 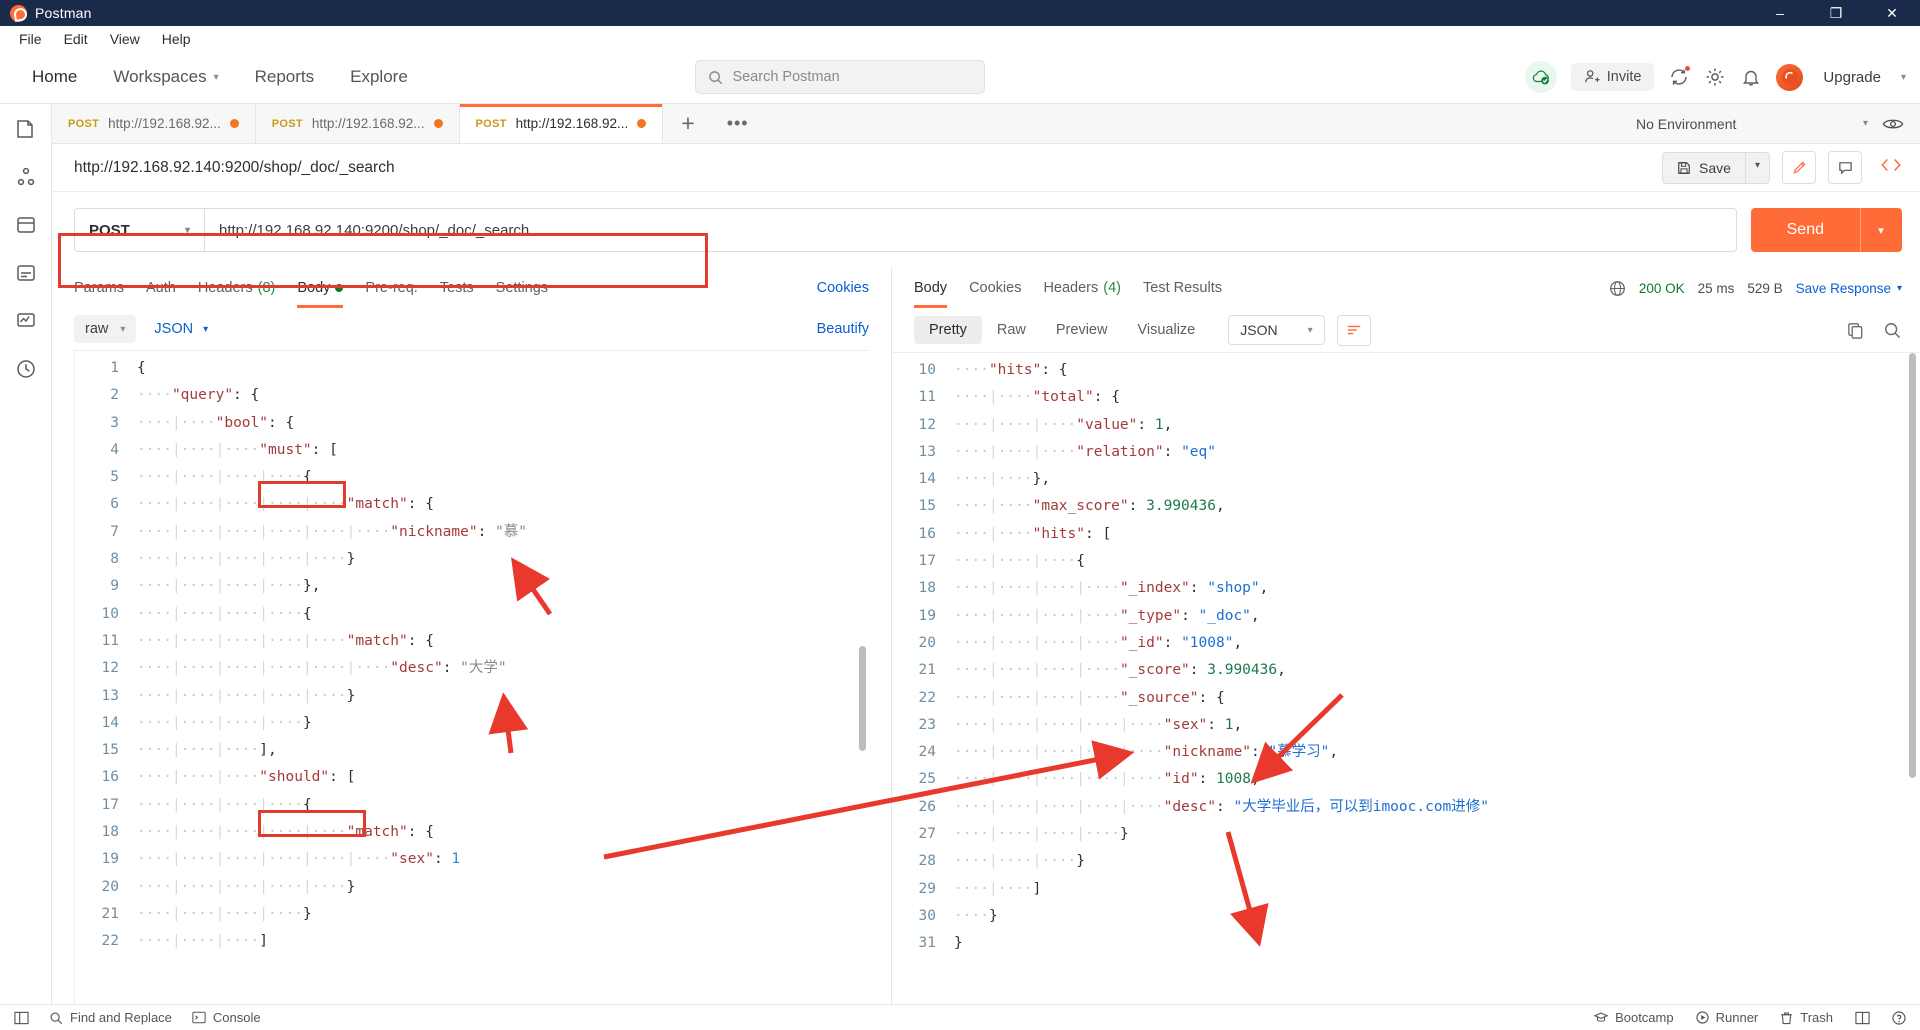 What do you see at coordinates (237, 288) in the screenshot?
I see `tab-headers: Headers (8)` at bounding box center [237, 288].